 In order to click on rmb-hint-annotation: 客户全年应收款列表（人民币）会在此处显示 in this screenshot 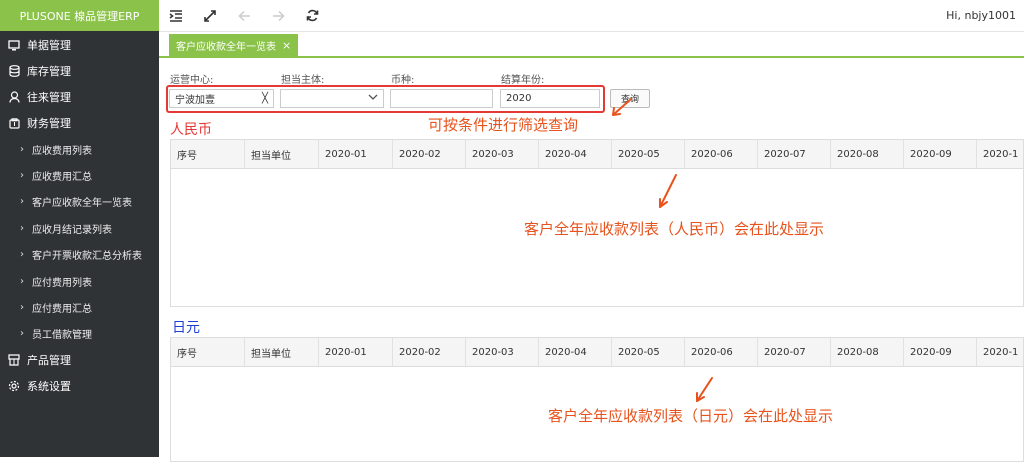, I will do `click(674, 229)`.